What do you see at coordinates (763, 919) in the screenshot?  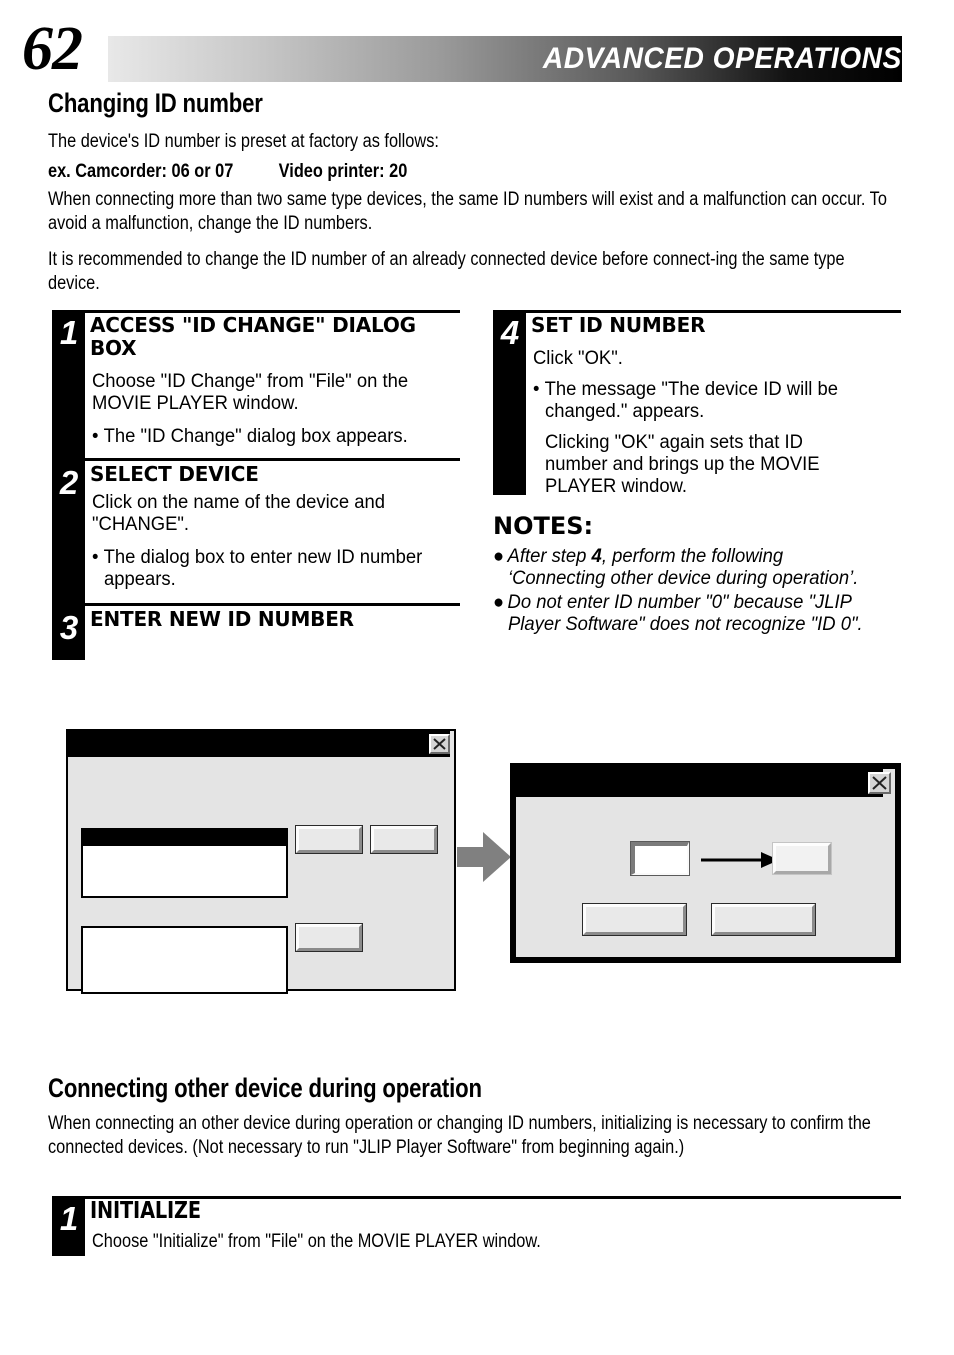 I see `cancel-button` at bounding box center [763, 919].